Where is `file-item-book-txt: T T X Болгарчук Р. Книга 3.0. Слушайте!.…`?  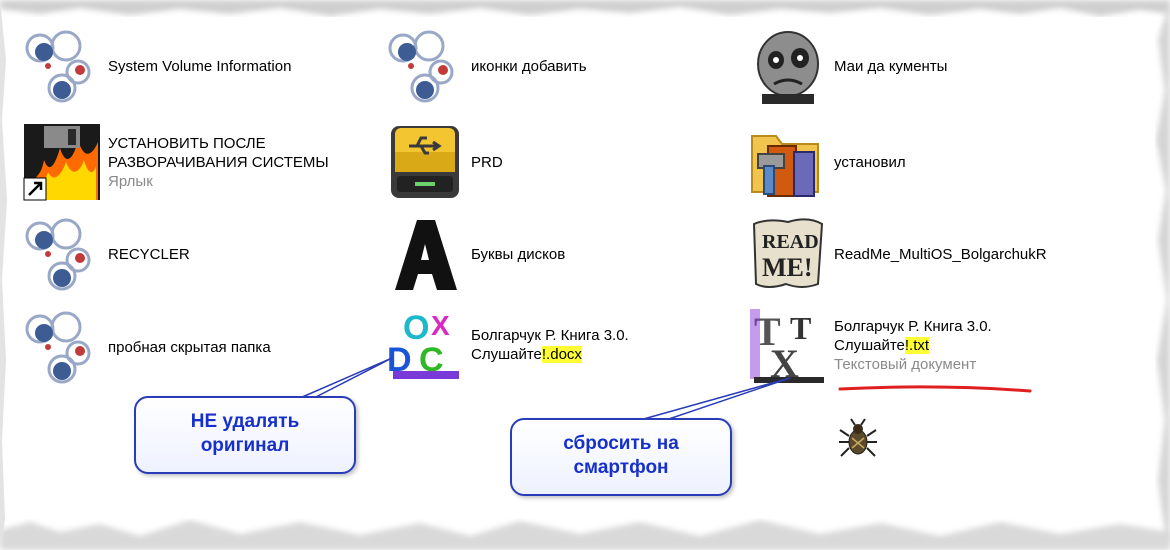
file-item-book-txt: T T X Болгарчук Р. Книга 3.0. Слушайте!.… is located at coordinates (870, 345).